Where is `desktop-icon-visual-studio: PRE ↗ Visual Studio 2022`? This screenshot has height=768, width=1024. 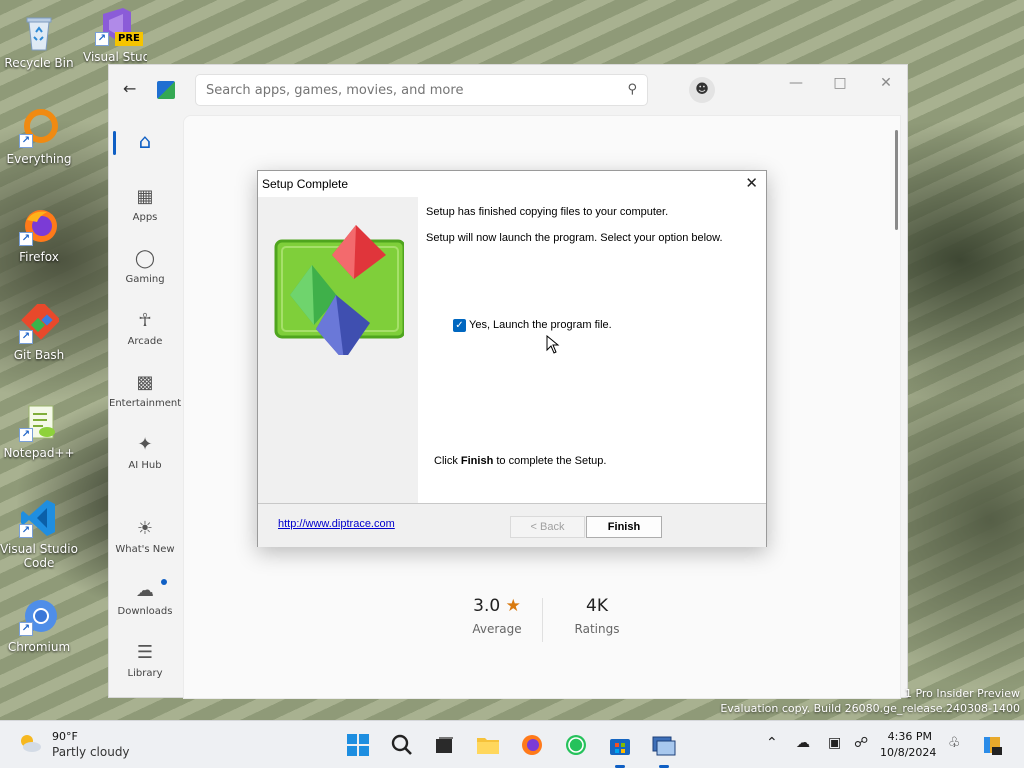 desktop-icon-visual-studio: PRE ↗ Visual Studio 2022 is located at coordinates (115, 35).